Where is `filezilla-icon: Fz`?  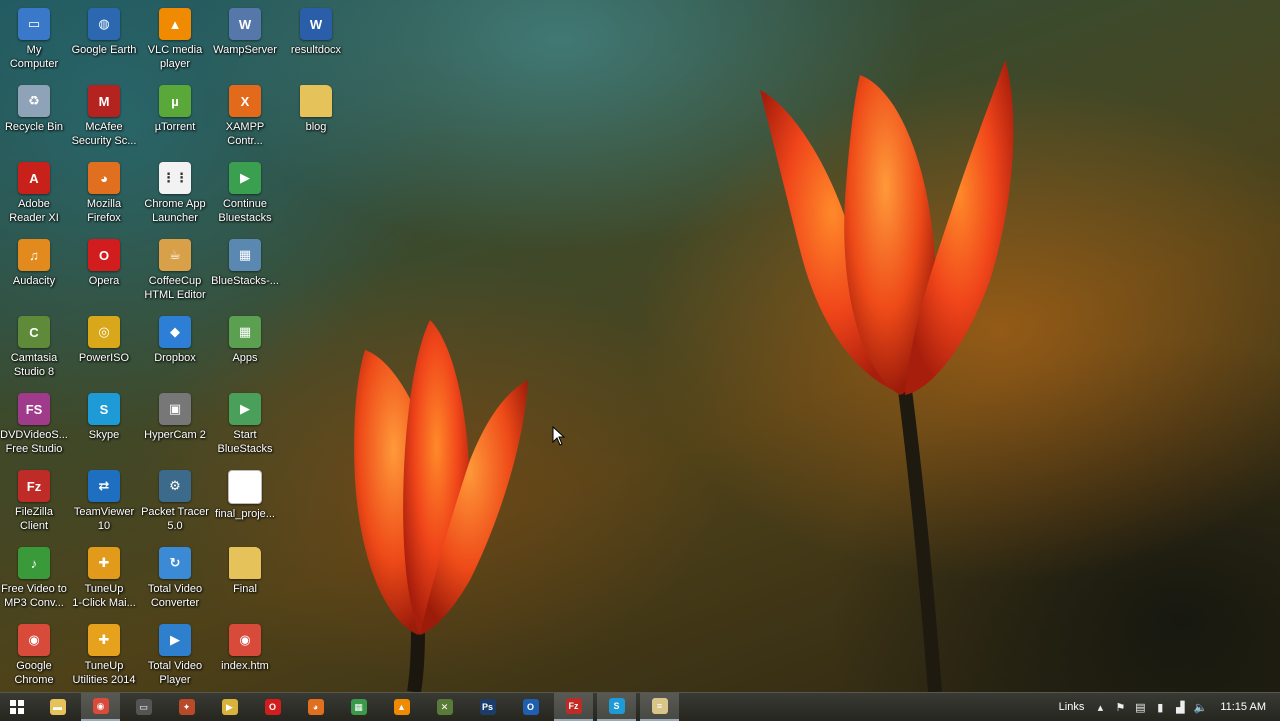 filezilla-icon: Fz is located at coordinates (34, 486).